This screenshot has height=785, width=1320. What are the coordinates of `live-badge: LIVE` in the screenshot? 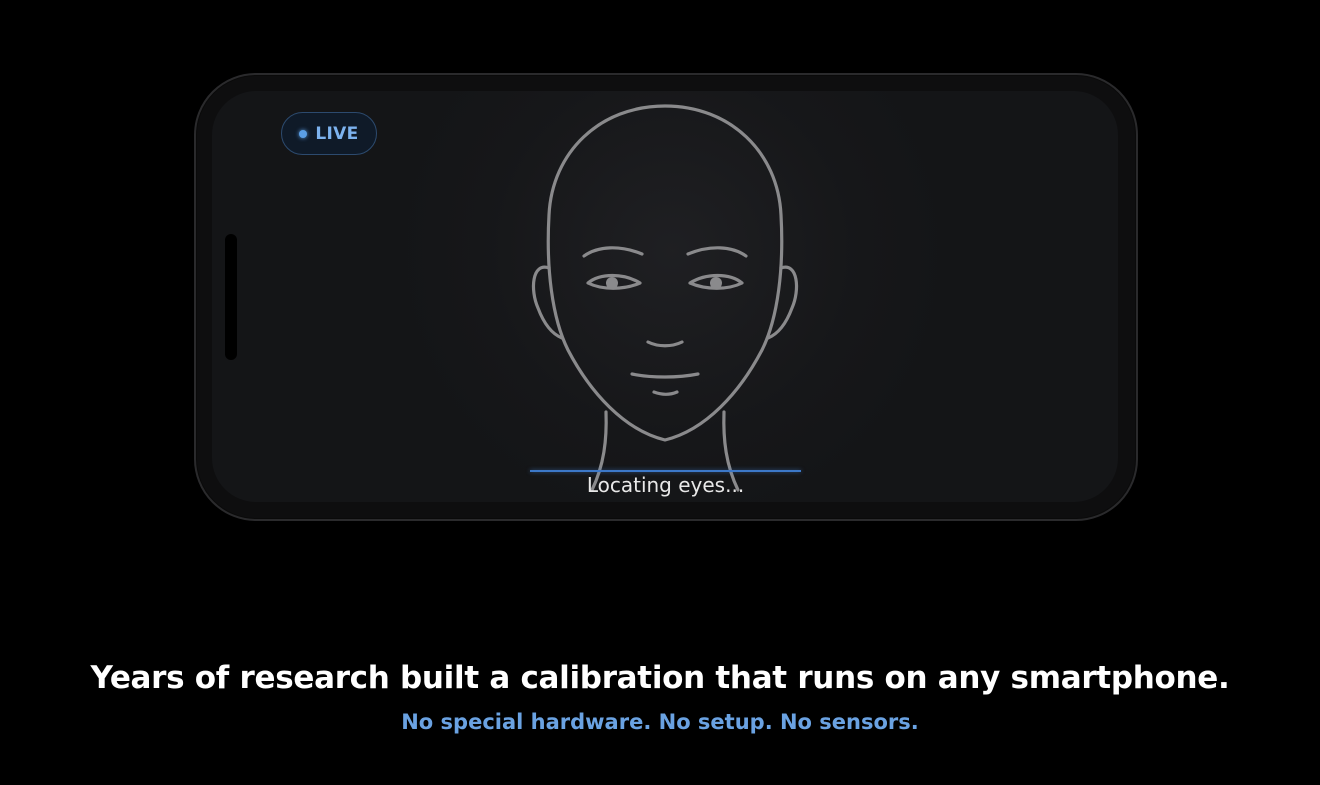 It's located at (329, 133).